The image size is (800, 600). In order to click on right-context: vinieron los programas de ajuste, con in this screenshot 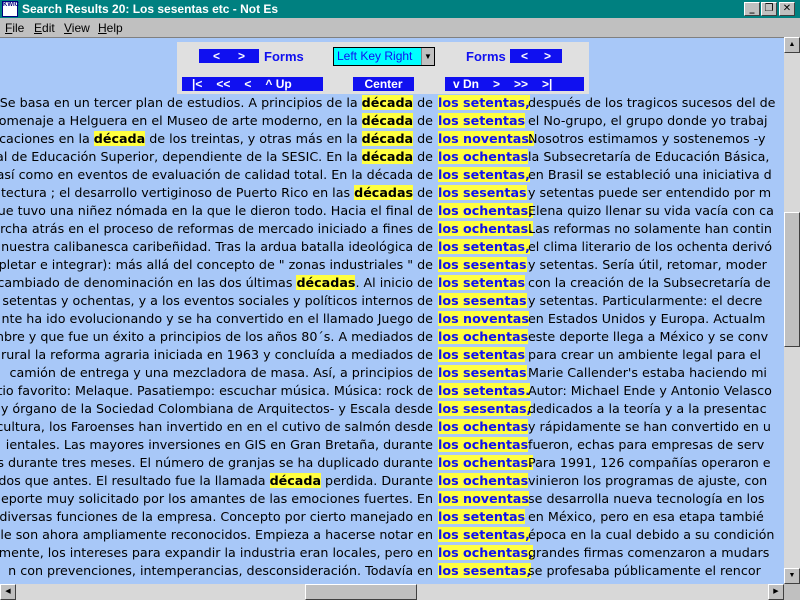, I will do `click(648, 480)`.